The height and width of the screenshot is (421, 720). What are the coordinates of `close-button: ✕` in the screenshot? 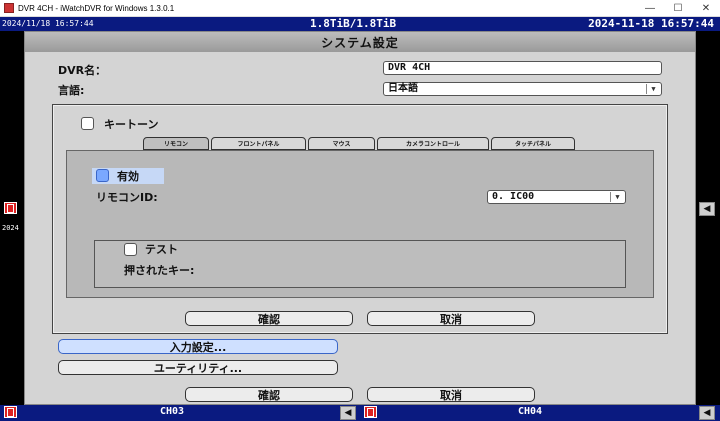 It's located at (706, 8).